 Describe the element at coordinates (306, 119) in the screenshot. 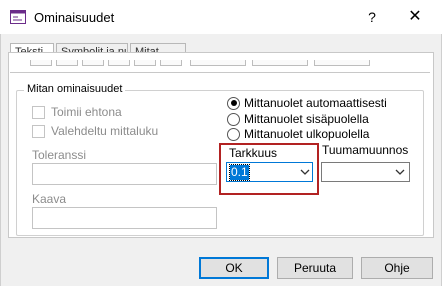

I see `radio-label: Mittanuolet sisäpuolella` at that location.